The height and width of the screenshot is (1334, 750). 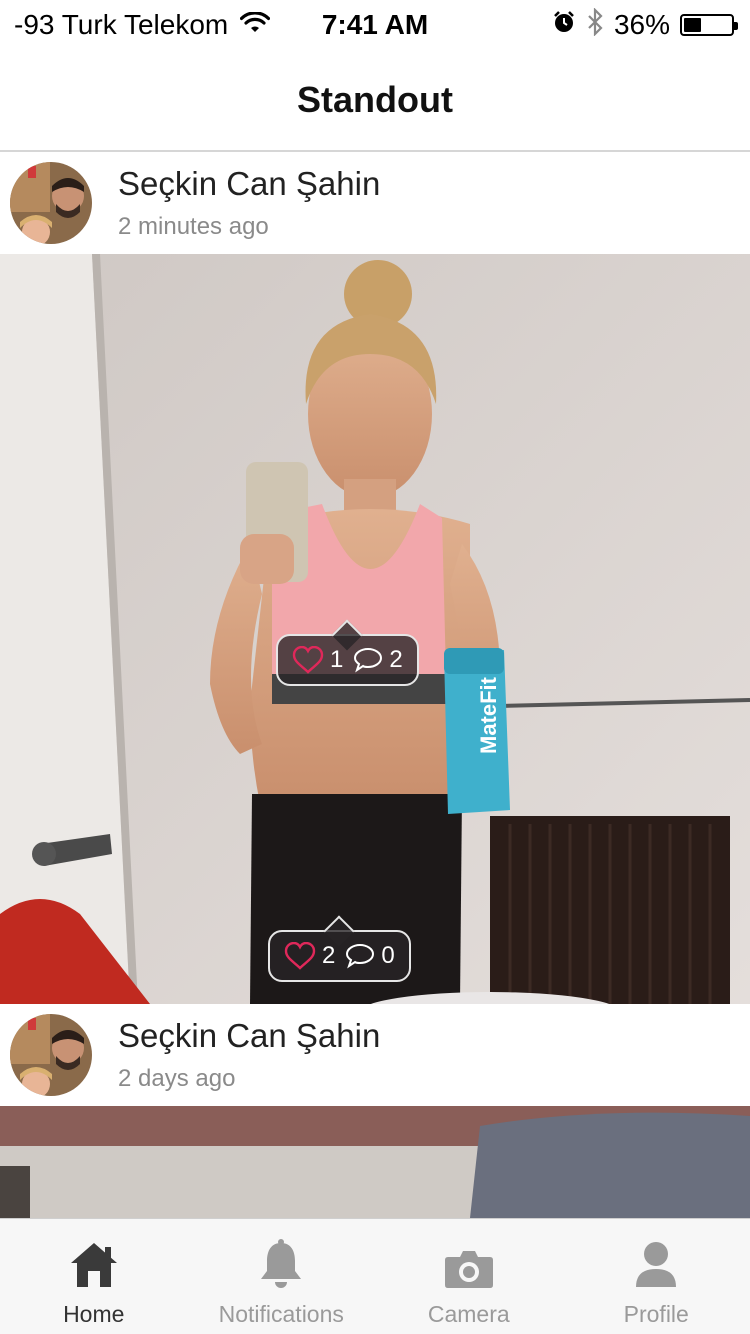 I want to click on like-group: 2, so click(x=309, y=956).